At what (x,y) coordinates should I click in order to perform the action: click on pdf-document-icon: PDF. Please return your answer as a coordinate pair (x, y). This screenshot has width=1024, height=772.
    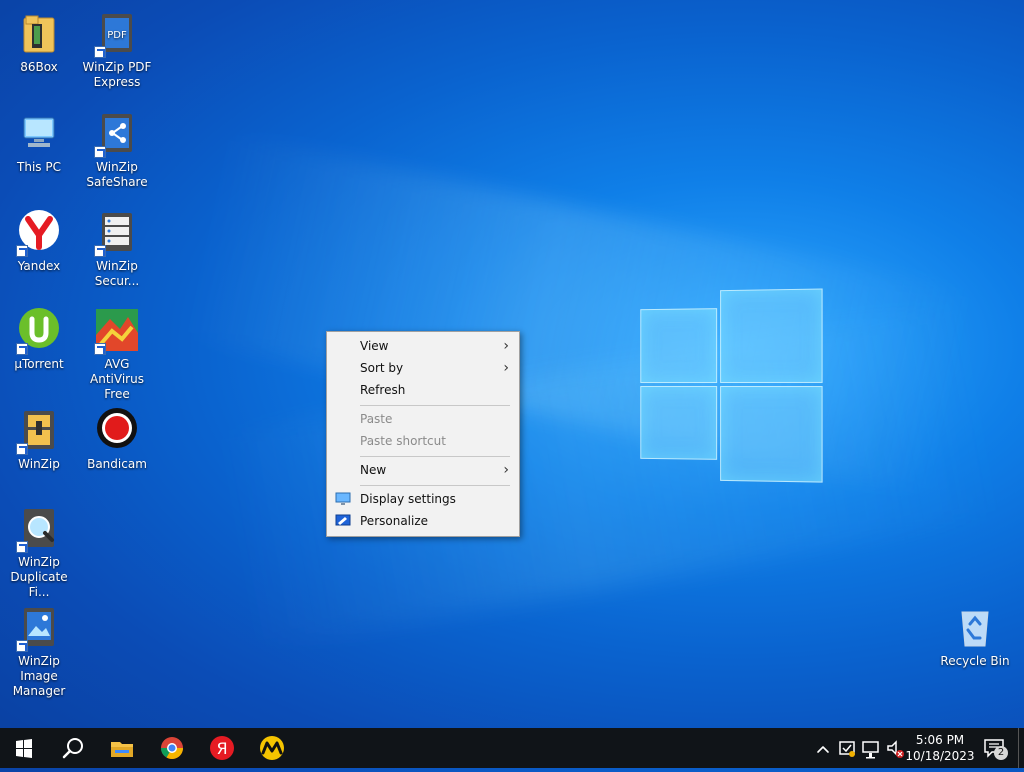
    Looking at the image, I should click on (117, 33).